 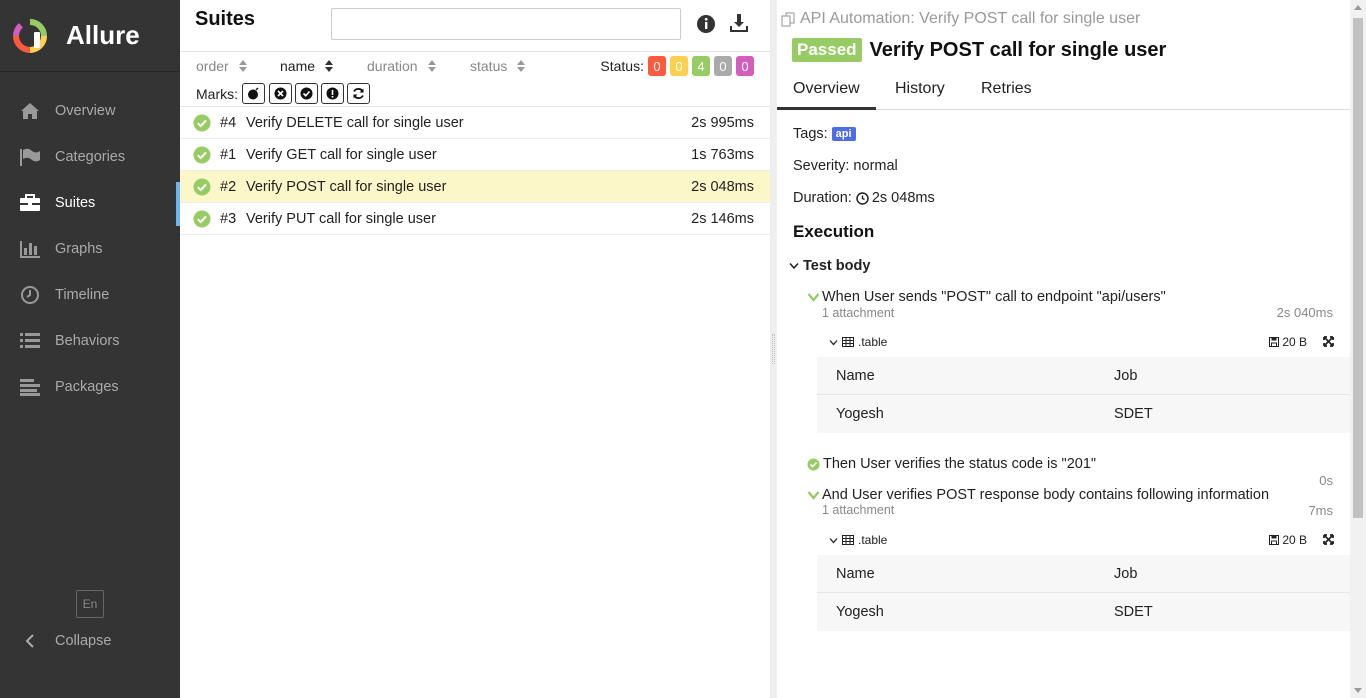 What do you see at coordinates (30, 111) in the screenshot?
I see `home-icon` at bounding box center [30, 111].